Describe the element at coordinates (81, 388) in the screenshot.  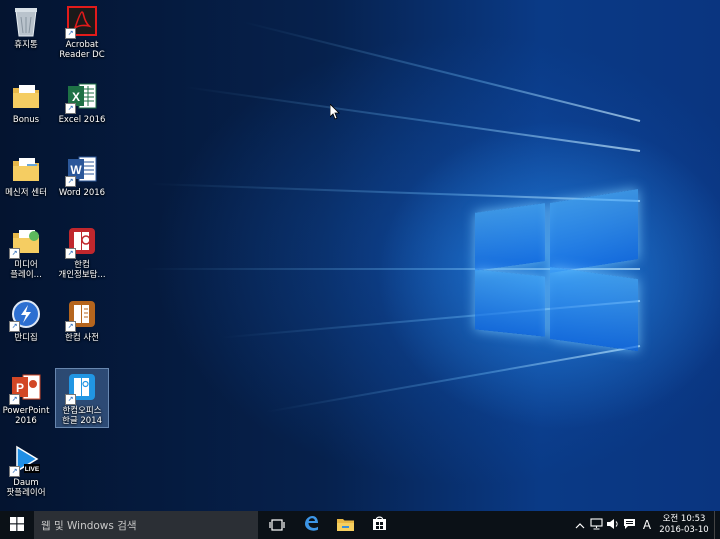
I see `hancom-hangul-icon: ↗` at that location.